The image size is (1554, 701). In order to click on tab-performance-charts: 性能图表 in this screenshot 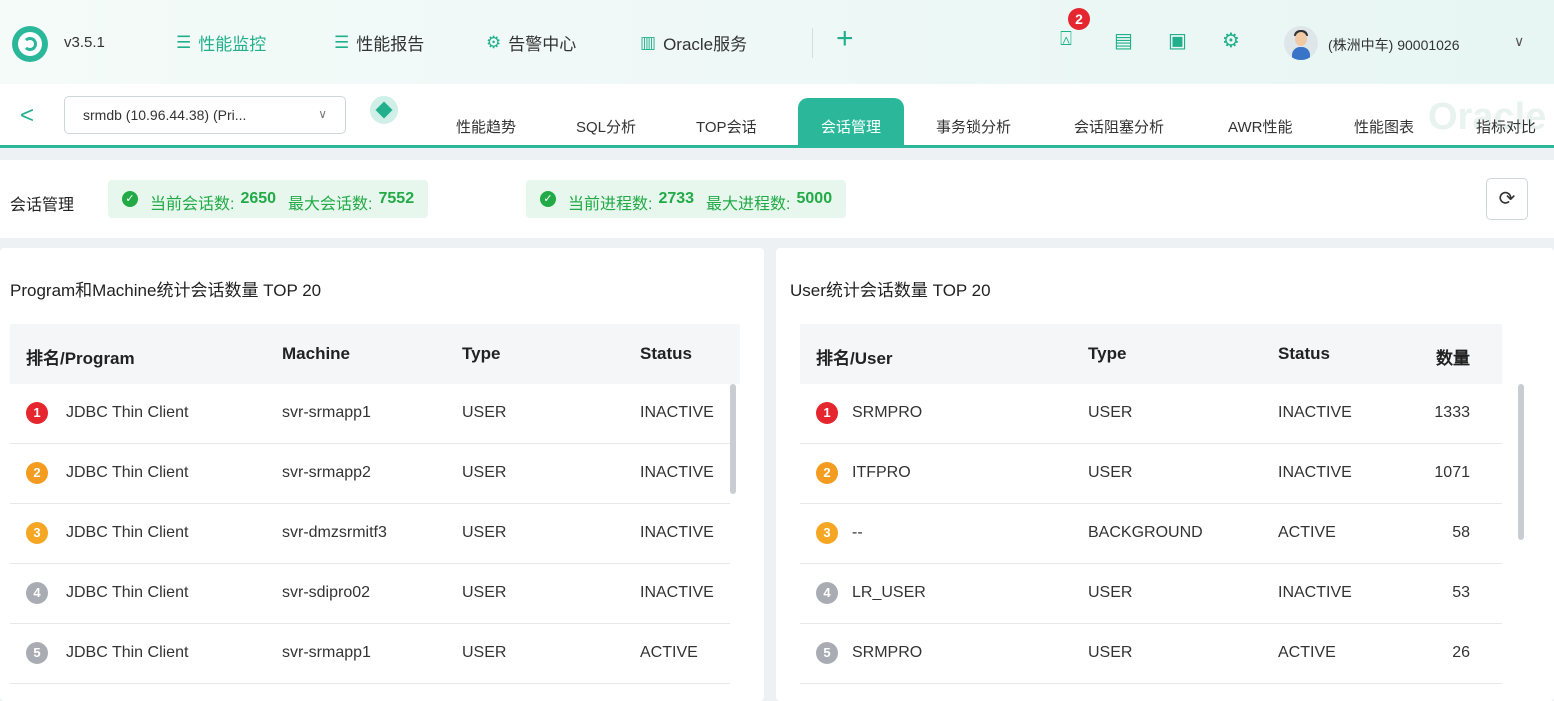, I will do `click(1384, 126)`.